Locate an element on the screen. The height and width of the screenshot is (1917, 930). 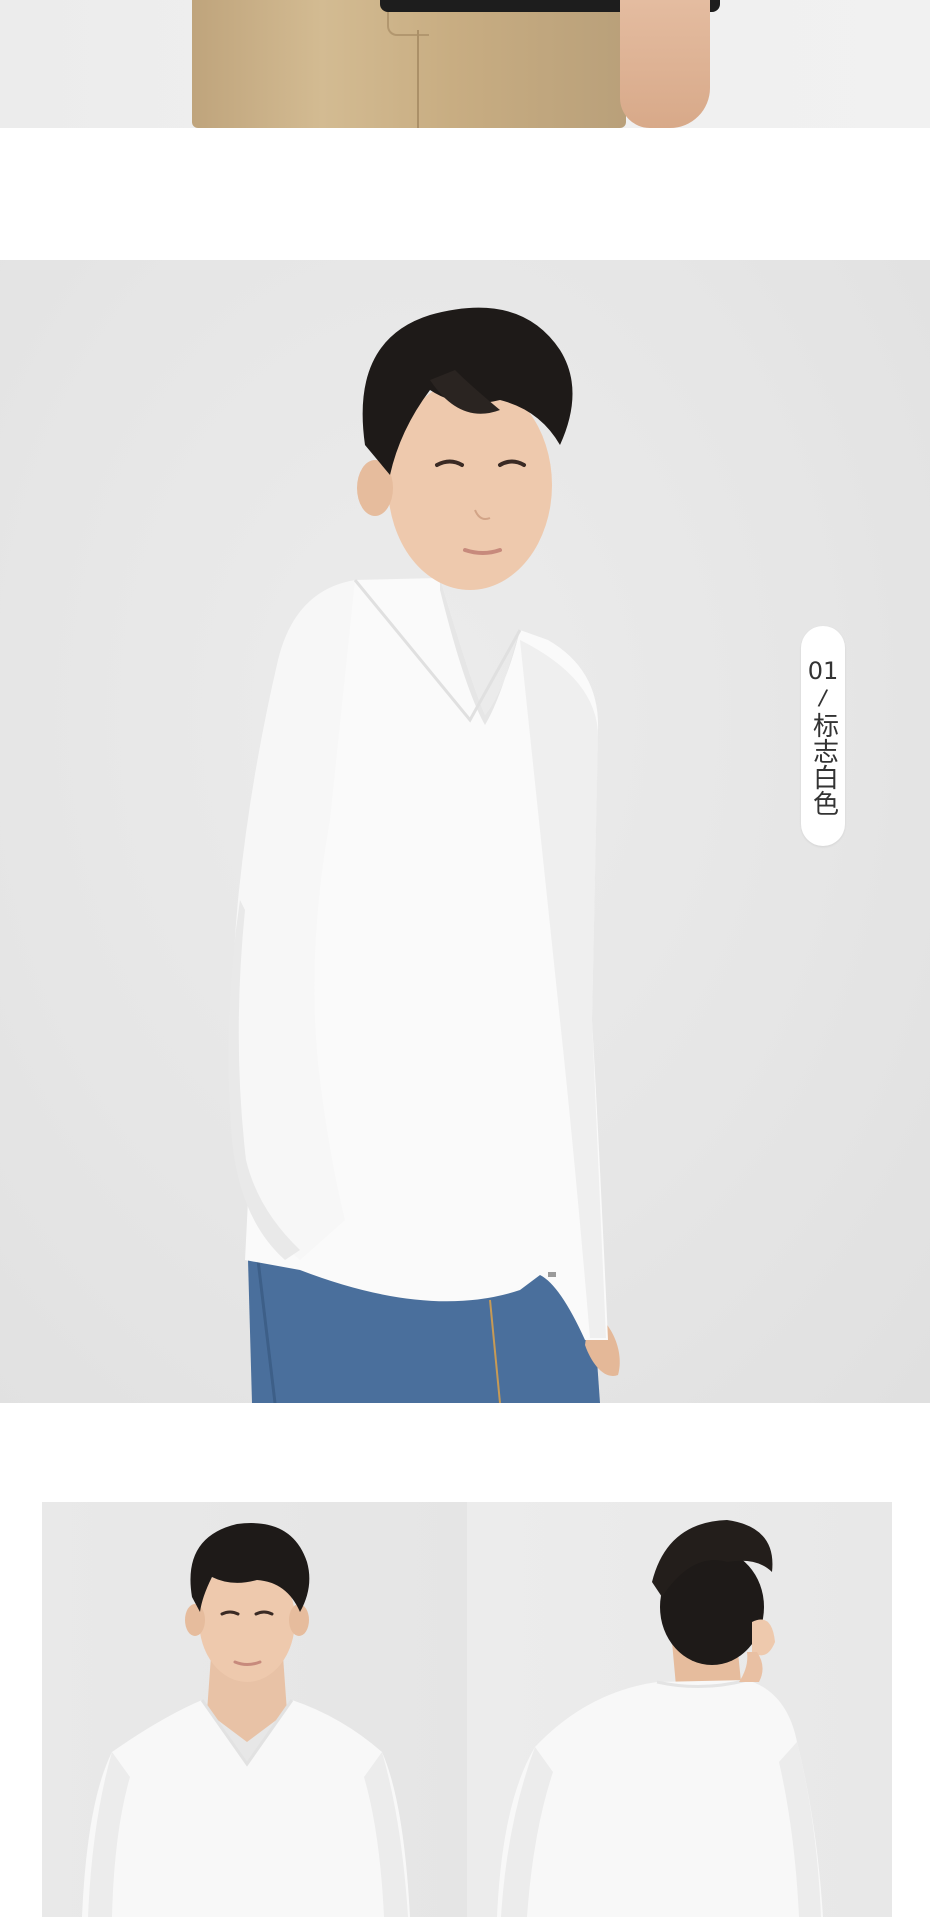
color-tag-number: 01 is located at coordinates (823, 671).